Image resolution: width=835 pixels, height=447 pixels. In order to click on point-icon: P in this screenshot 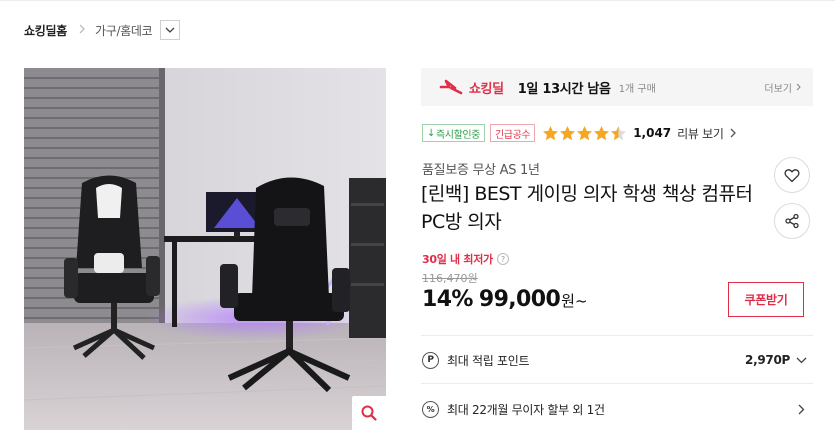, I will do `click(430, 360)`.